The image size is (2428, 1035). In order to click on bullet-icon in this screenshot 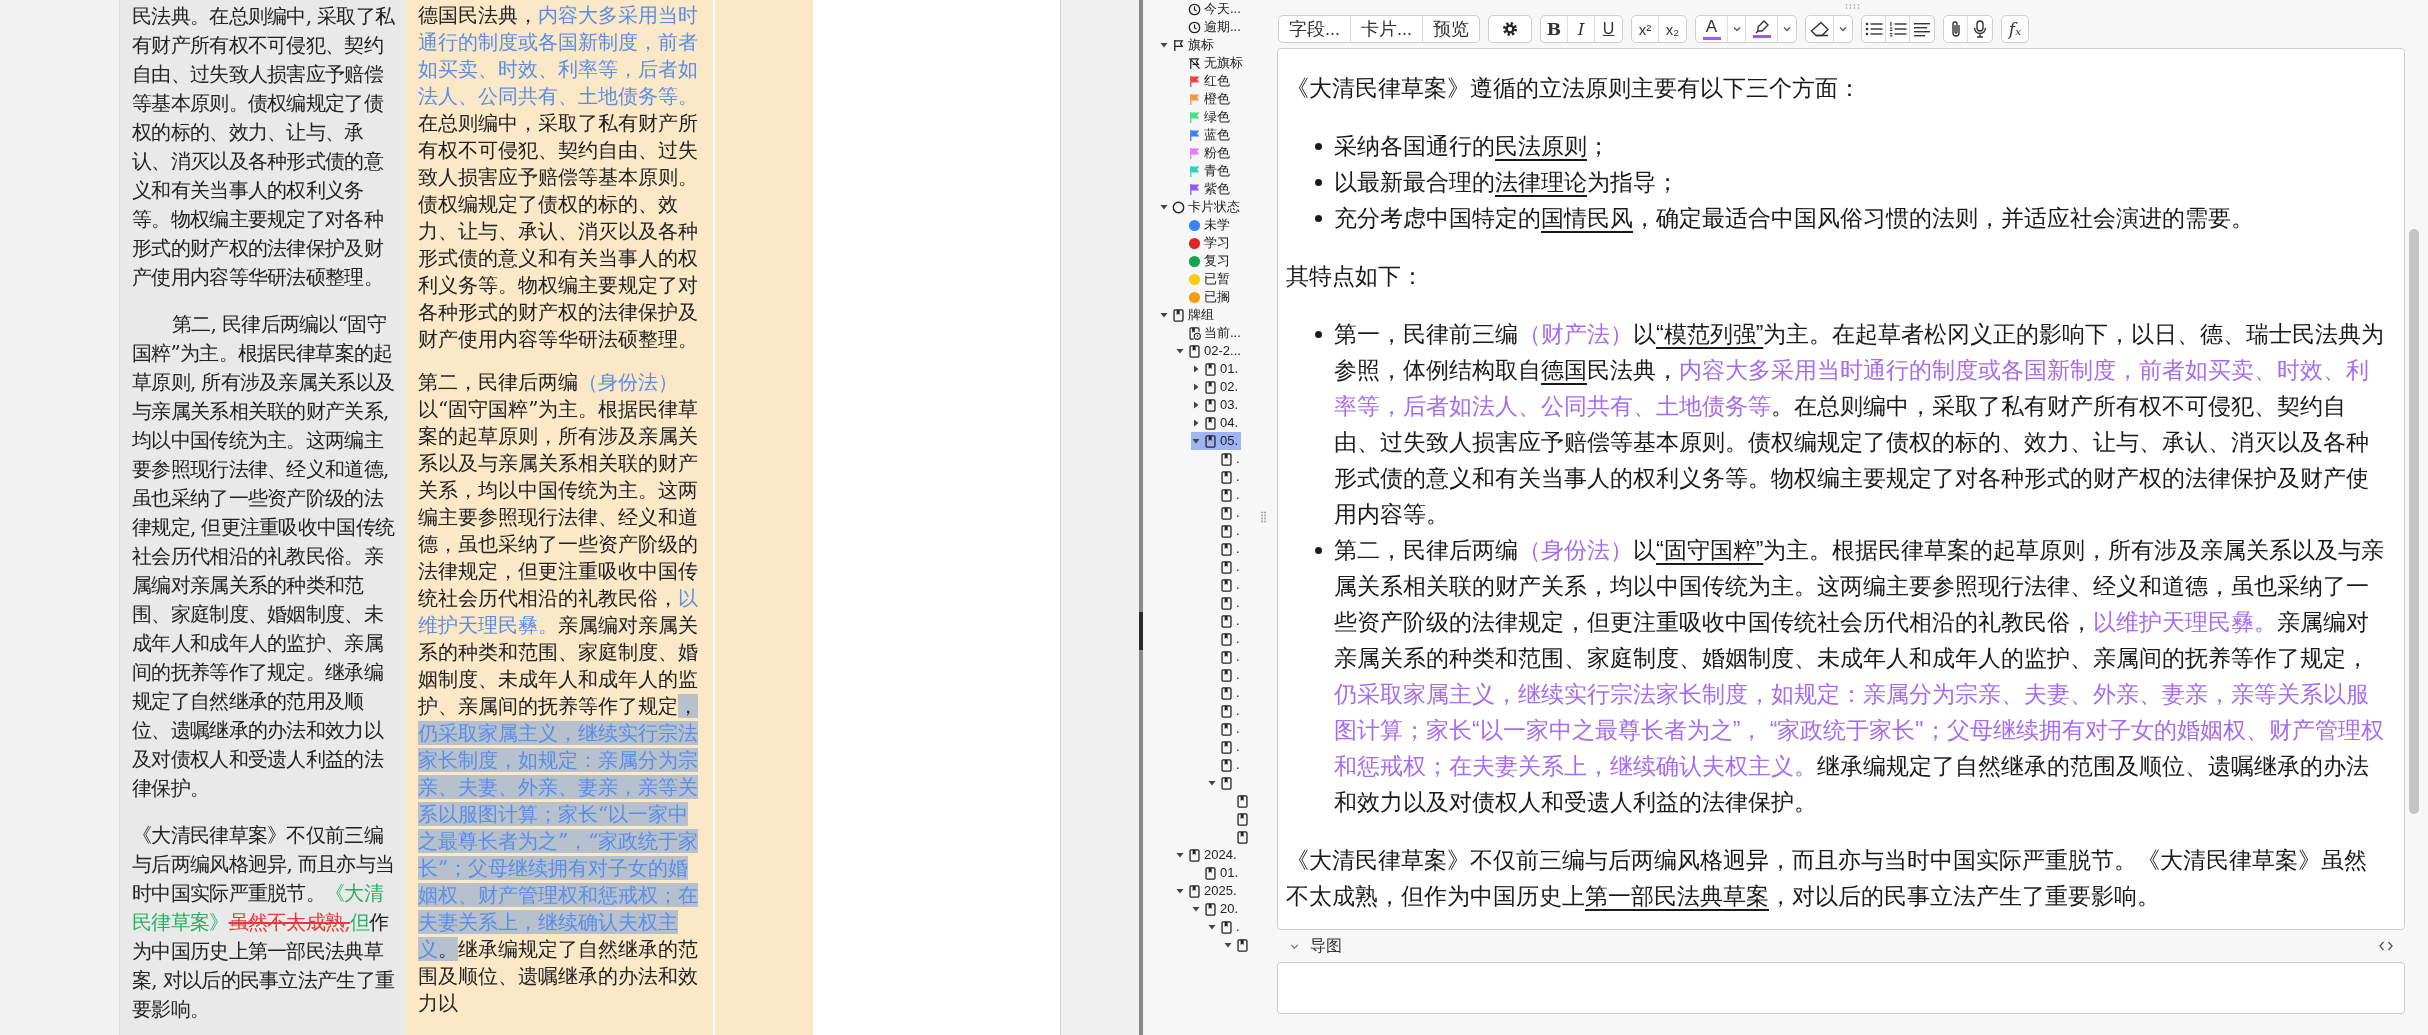, I will do `click(1318, 182)`.